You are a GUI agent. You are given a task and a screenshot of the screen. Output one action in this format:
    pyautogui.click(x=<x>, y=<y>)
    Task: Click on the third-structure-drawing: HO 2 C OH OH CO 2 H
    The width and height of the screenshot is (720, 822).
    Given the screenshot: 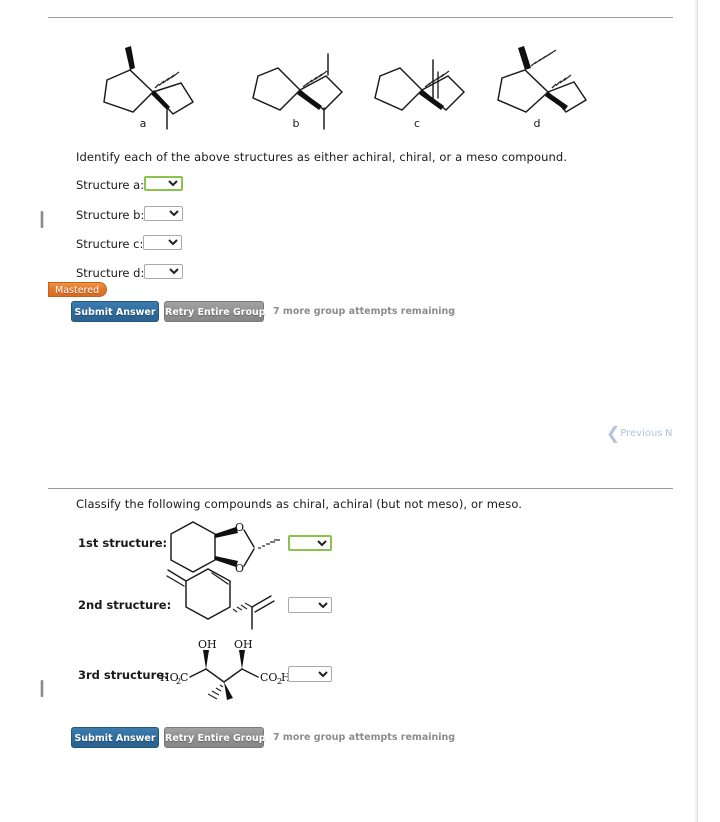 What is the action you would take?
    pyautogui.click(x=227, y=669)
    